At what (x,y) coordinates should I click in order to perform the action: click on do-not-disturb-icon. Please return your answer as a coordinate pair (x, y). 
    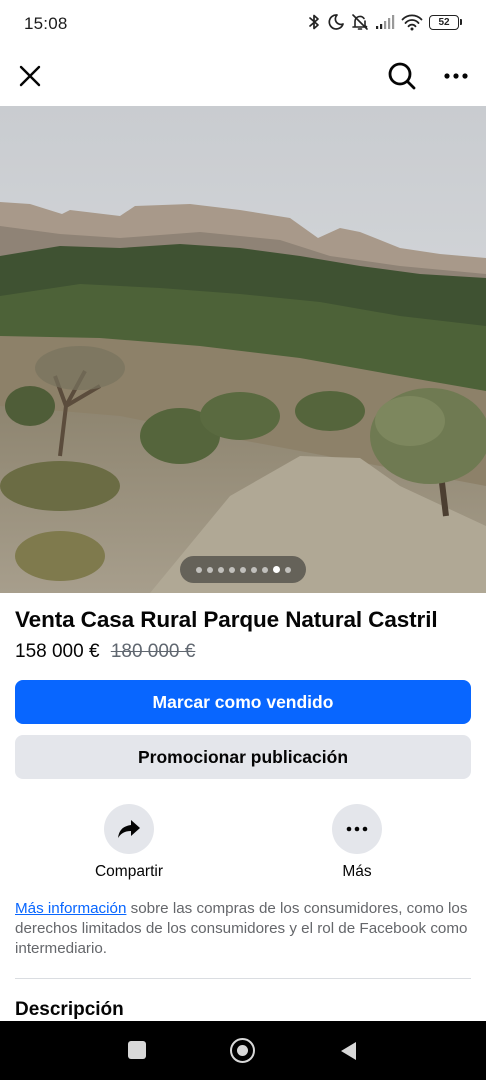
    Looking at the image, I should click on (336, 22).